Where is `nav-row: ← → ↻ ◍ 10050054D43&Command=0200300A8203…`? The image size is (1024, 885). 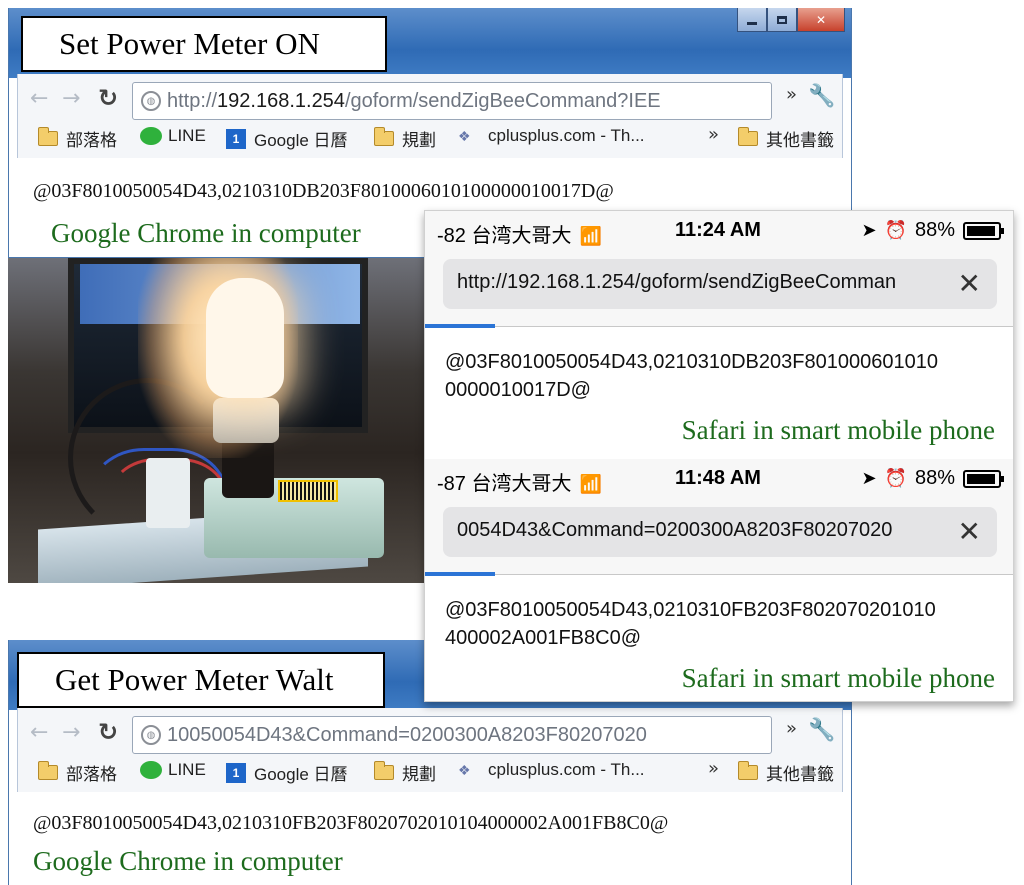 nav-row: ← → ↻ ◍ 10050054D43&Command=0200300A8203… is located at coordinates (430, 734).